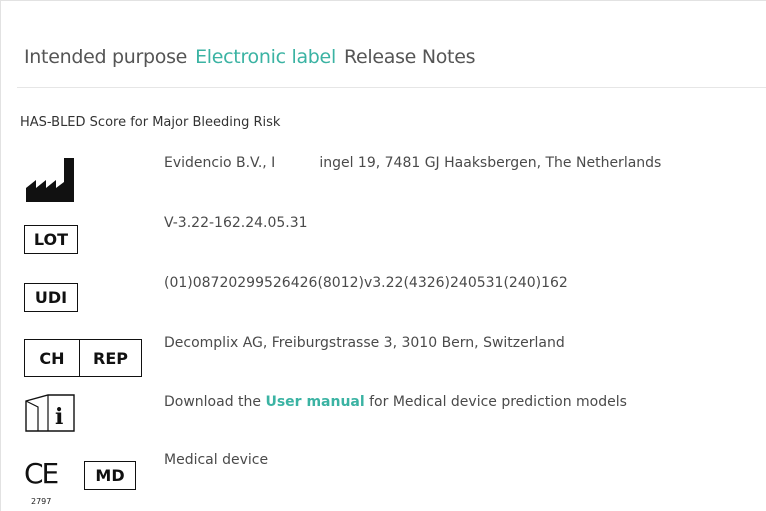 This screenshot has width=766, height=511. I want to click on ch-rep-symbol: CH REP, so click(83, 358).